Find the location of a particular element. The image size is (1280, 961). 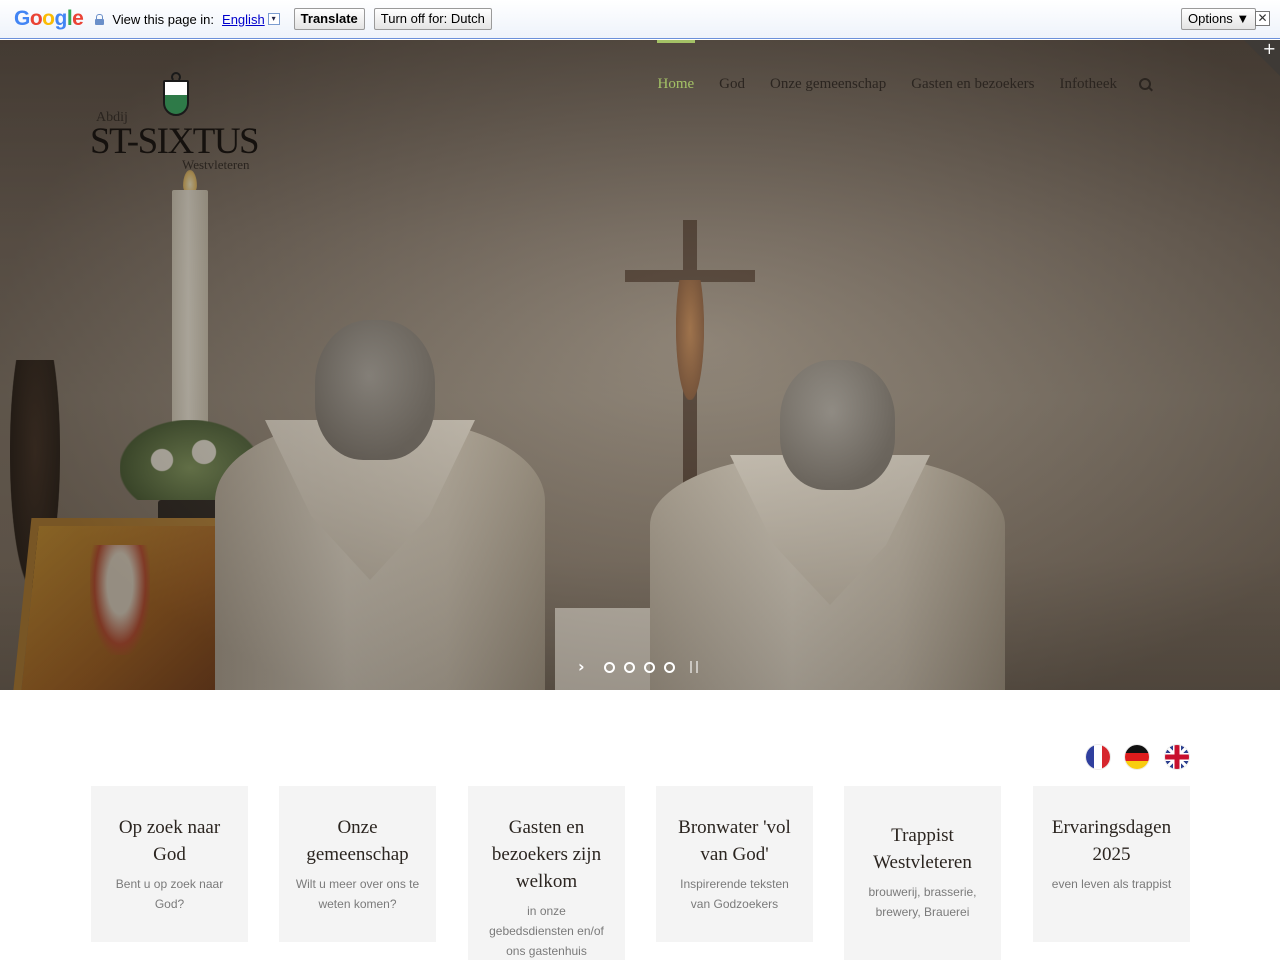

nav-item-onze-gemeenschap: Onze gemeenschap is located at coordinates (828, 85).